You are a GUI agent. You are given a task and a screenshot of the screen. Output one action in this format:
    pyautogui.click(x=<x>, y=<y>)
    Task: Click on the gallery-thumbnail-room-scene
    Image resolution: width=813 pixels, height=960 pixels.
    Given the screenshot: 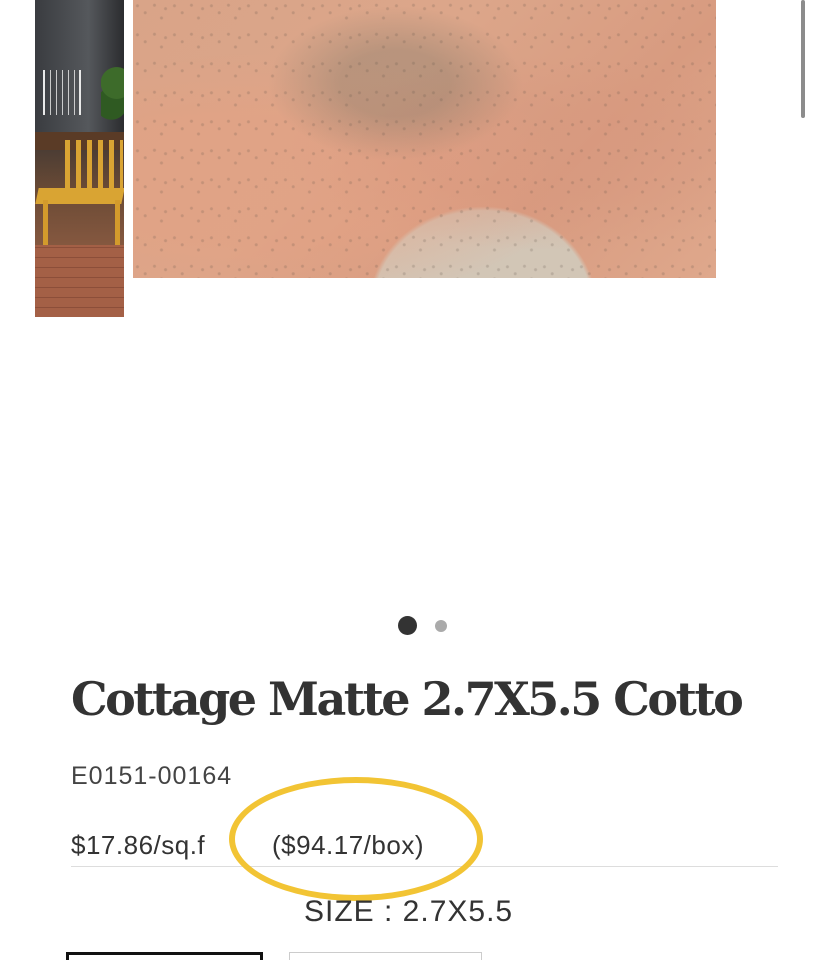 What is the action you would take?
    pyautogui.click(x=79, y=158)
    